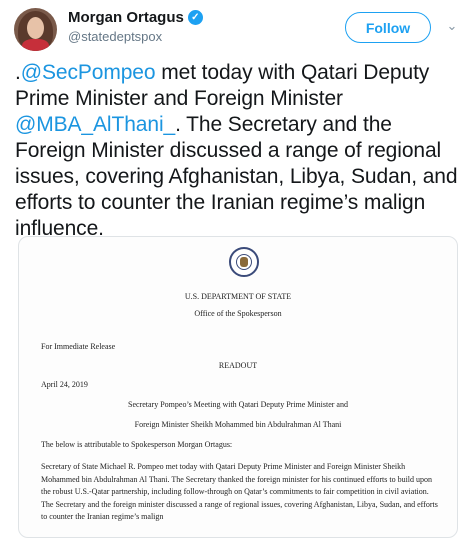 This screenshot has width=470, height=538. I want to click on mention-link-mba-althani: @MBA_AlThani_, so click(95, 124).